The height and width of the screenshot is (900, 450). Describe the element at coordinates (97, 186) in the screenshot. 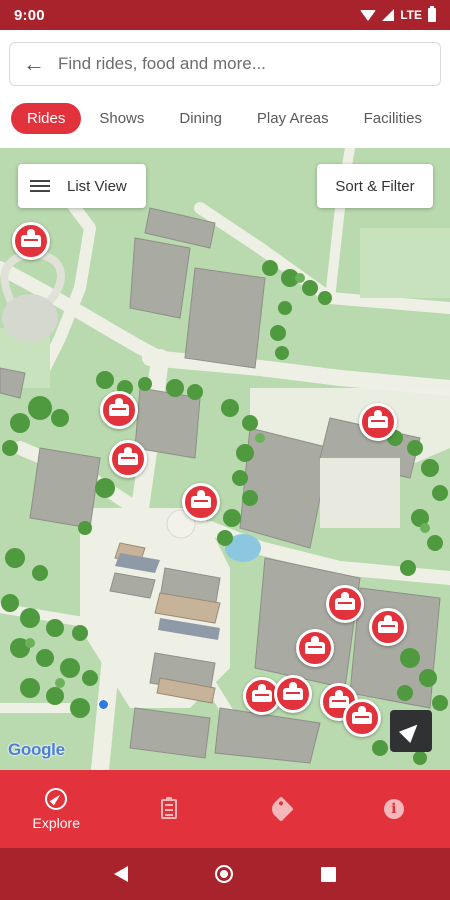

I see `list-view-label: List View` at that location.